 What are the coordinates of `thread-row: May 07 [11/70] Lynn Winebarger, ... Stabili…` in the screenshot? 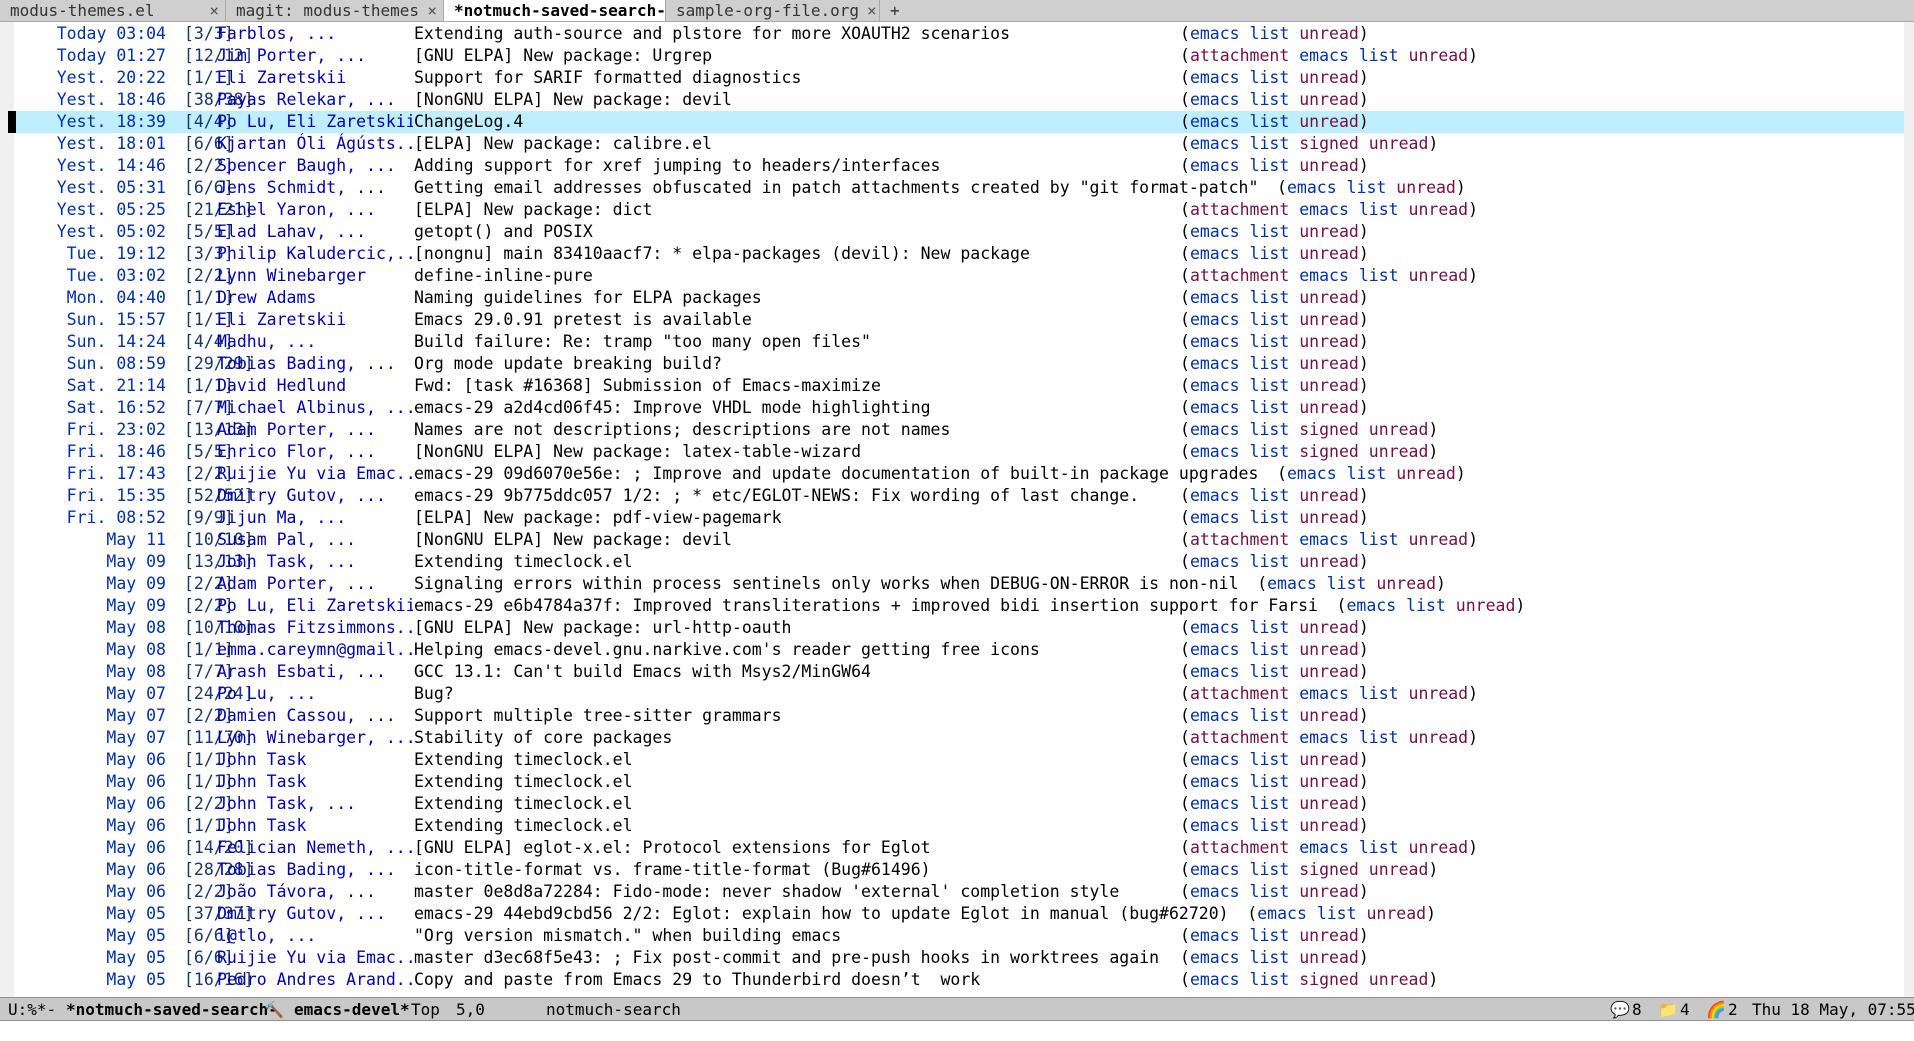 It's located at (959, 738).